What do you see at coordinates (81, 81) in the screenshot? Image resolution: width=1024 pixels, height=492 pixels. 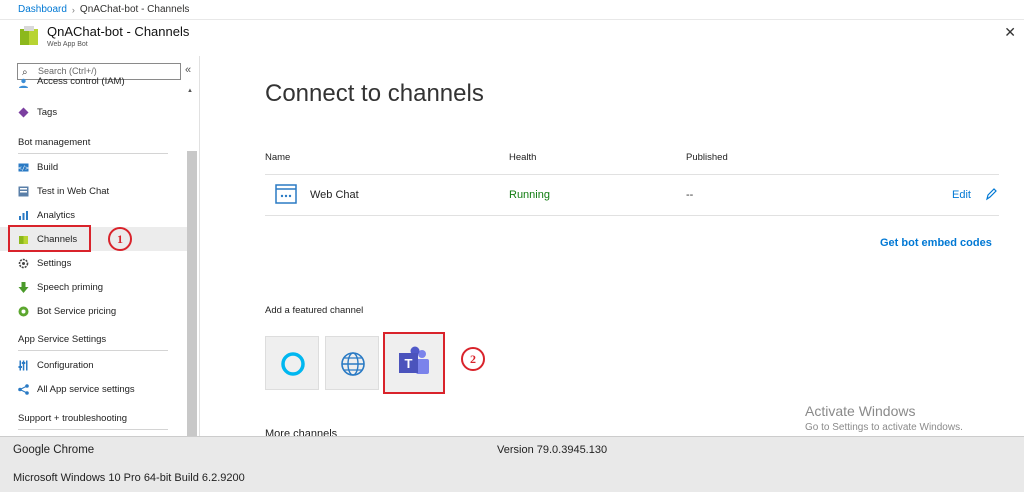 I see `sidebar-item-label: Access control (IAM)` at bounding box center [81, 81].